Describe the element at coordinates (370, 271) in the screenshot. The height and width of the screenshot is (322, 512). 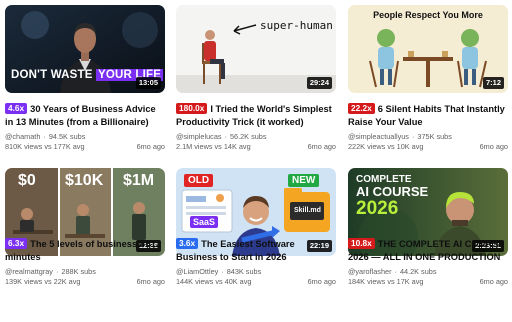
I see `channel-handle: @yaroflasher` at that location.